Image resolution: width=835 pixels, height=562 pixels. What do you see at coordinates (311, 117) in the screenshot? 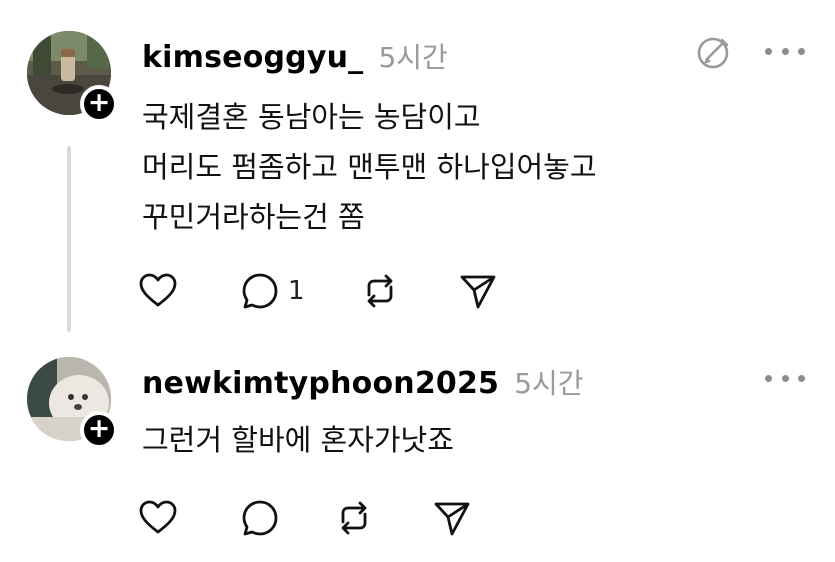
I see `comment-line: 국제결혼 동남아는 농담이고` at bounding box center [311, 117].